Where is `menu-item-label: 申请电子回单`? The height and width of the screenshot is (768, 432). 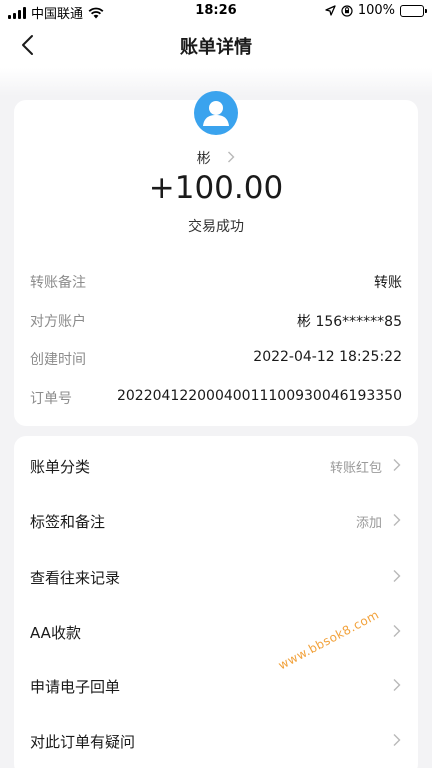 menu-item-label: 申请电子回单 is located at coordinates (75, 687).